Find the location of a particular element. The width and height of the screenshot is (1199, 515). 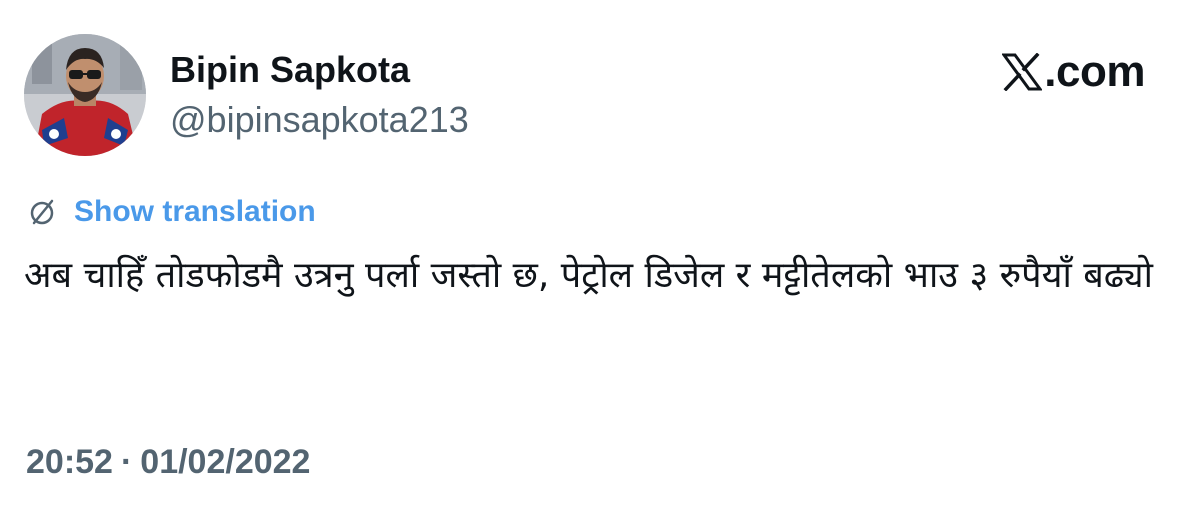

avatar is located at coordinates (85, 95).